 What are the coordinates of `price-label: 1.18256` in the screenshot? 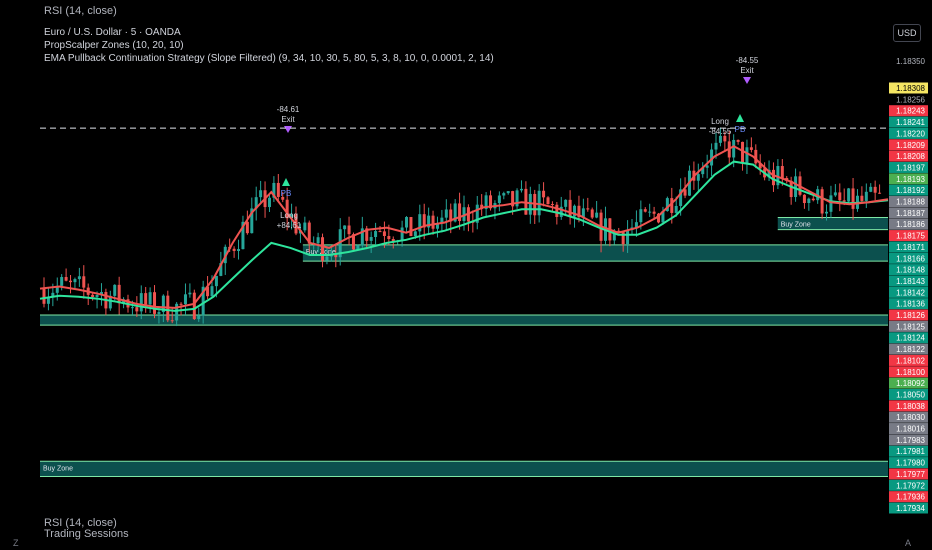 It's located at (910, 99).